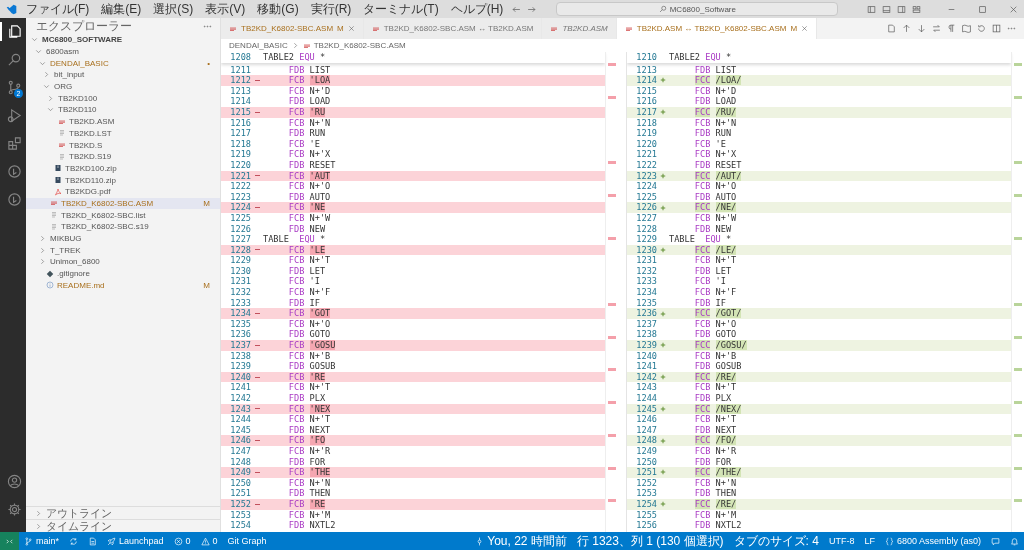 The image size is (1024, 550). What do you see at coordinates (123, 110) in the screenshot?
I see `folder-item: TB2KD110` at bounding box center [123, 110].